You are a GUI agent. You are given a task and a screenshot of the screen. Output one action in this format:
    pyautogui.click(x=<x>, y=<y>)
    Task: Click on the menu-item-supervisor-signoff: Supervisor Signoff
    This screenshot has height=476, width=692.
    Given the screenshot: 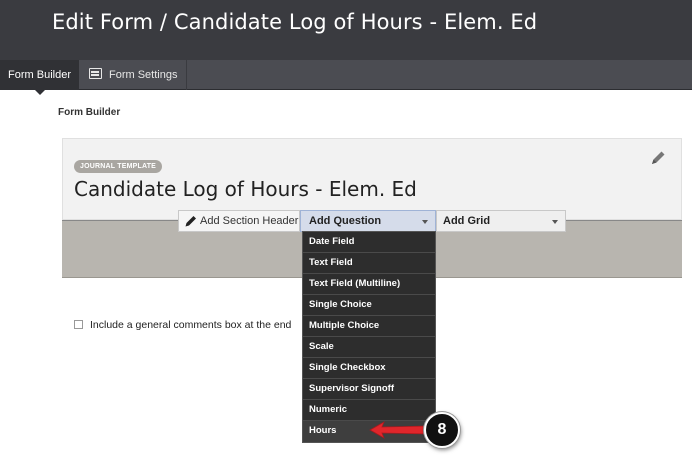 What is the action you would take?
    pyautogui.click(x=369, y=389)
    